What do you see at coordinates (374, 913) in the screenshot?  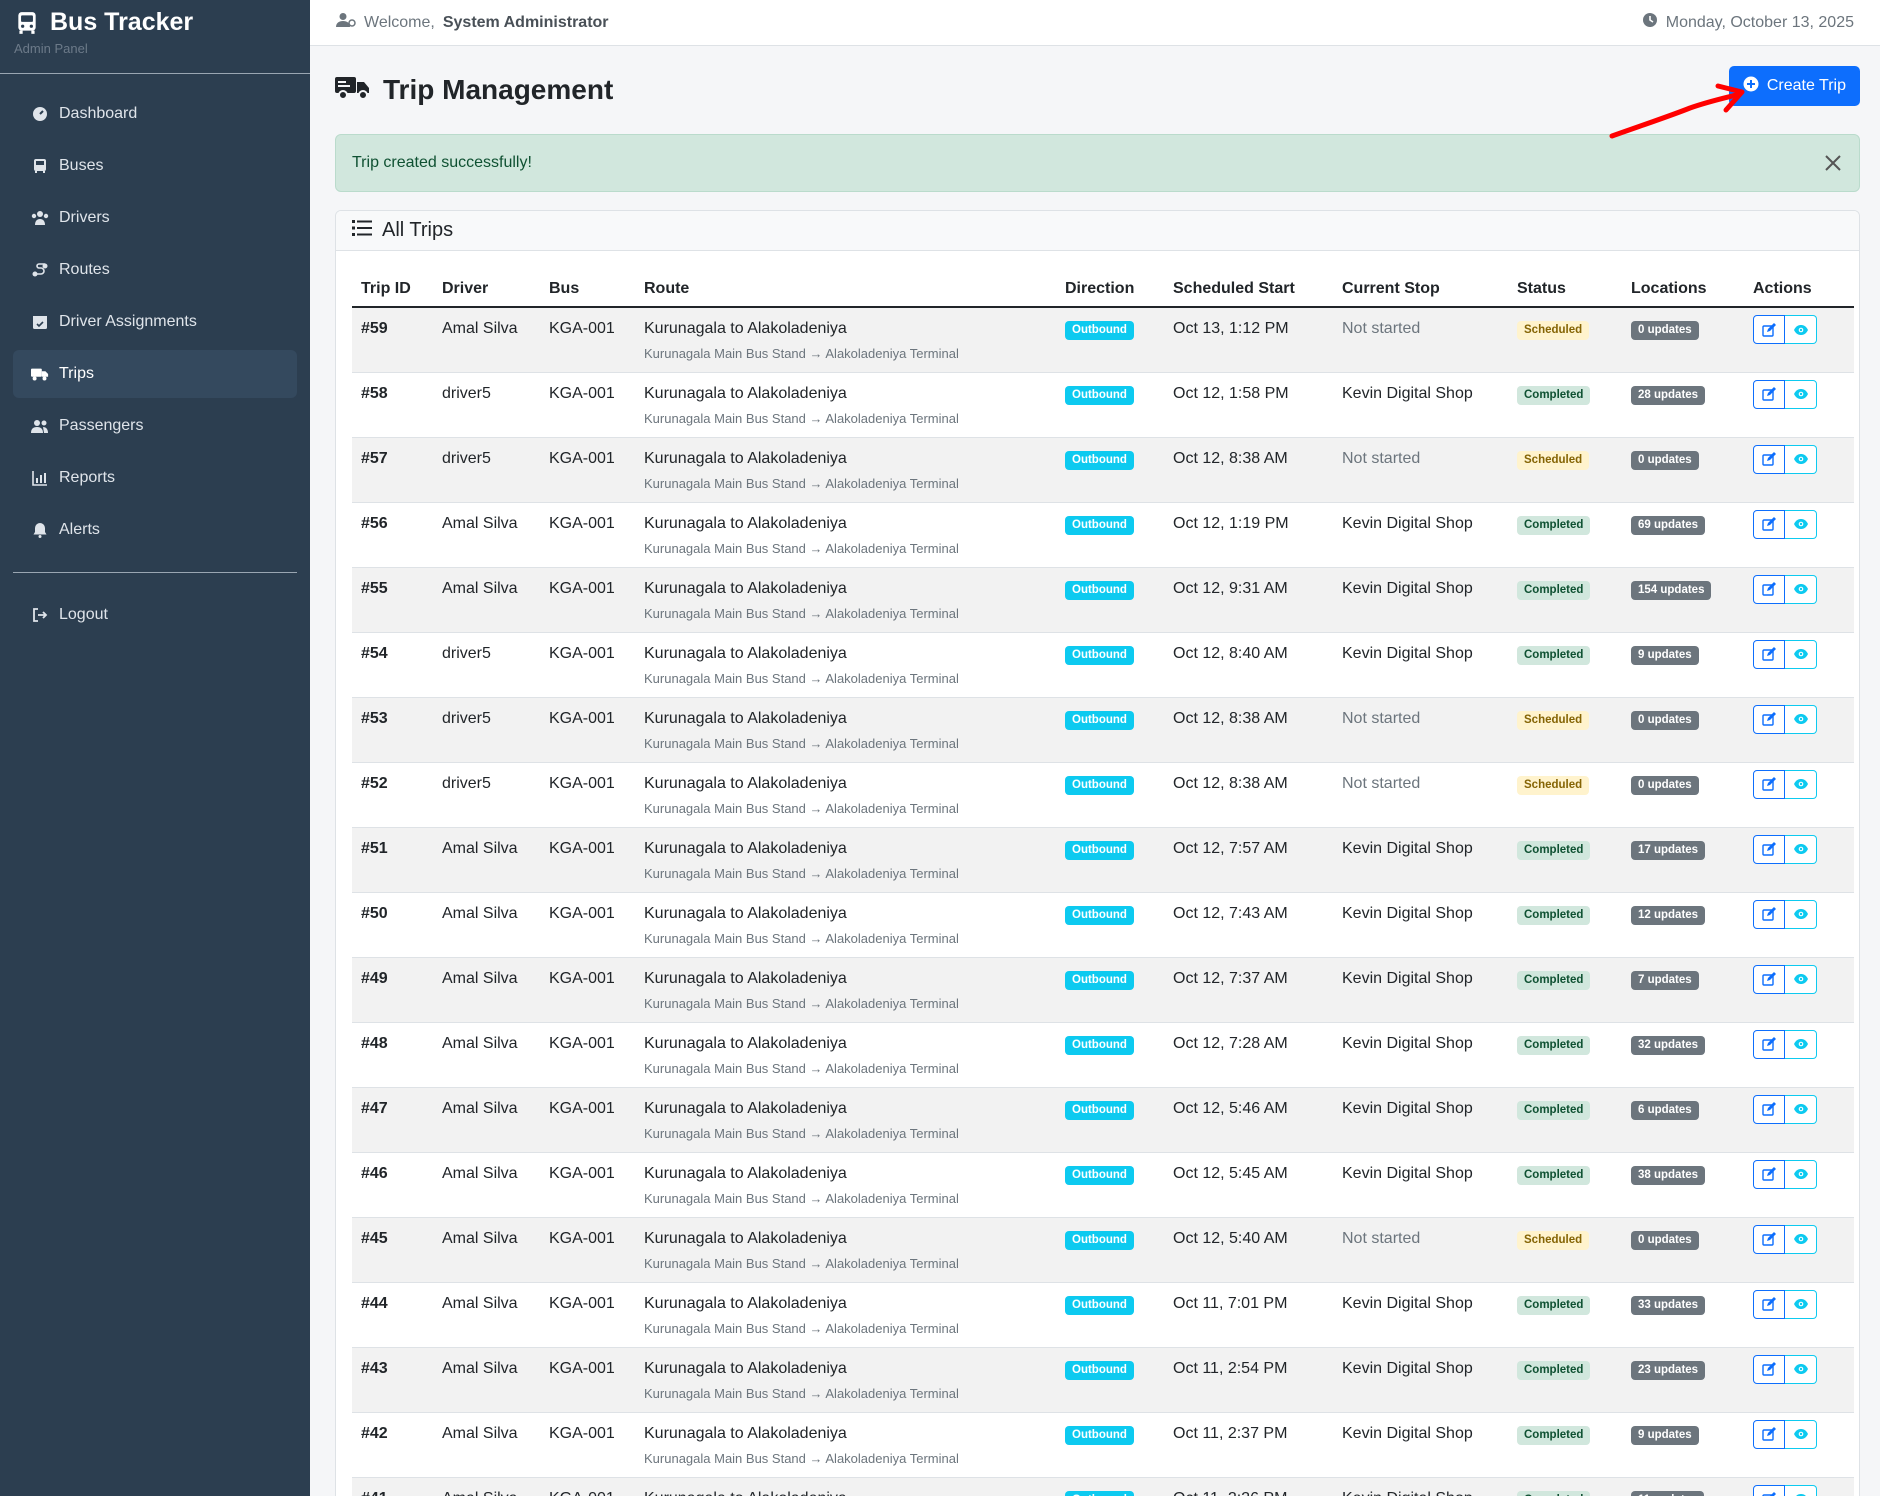 I see `trip-id: #50` at bounding box center [374, 913].